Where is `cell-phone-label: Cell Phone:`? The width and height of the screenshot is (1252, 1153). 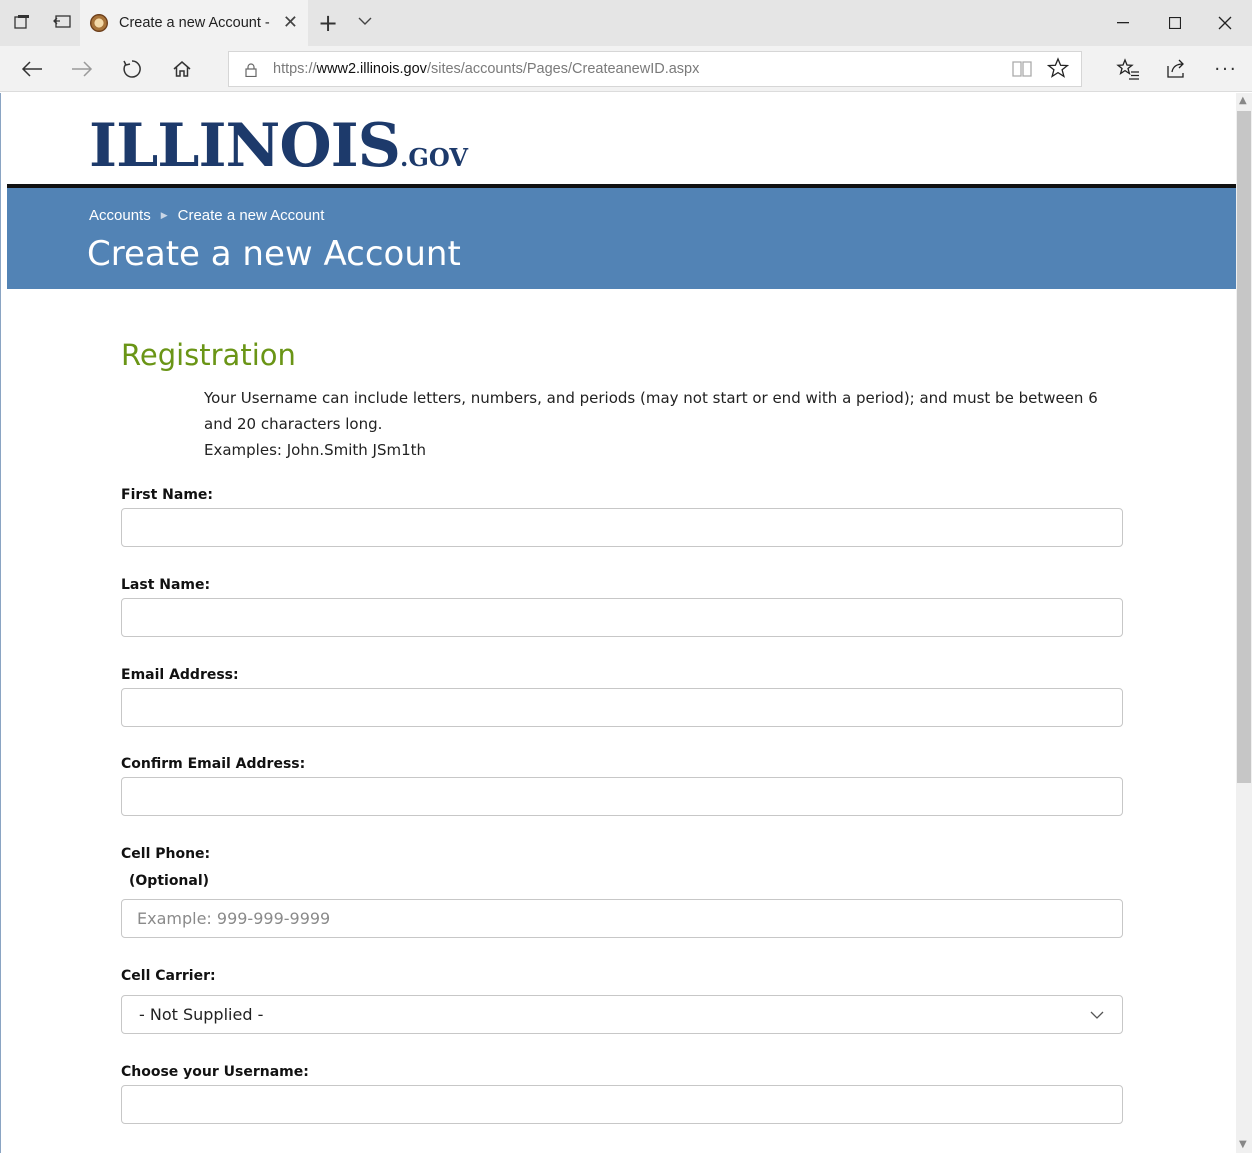 cell-phone-label: Cell Phone: is located at coordinates (166, 854).